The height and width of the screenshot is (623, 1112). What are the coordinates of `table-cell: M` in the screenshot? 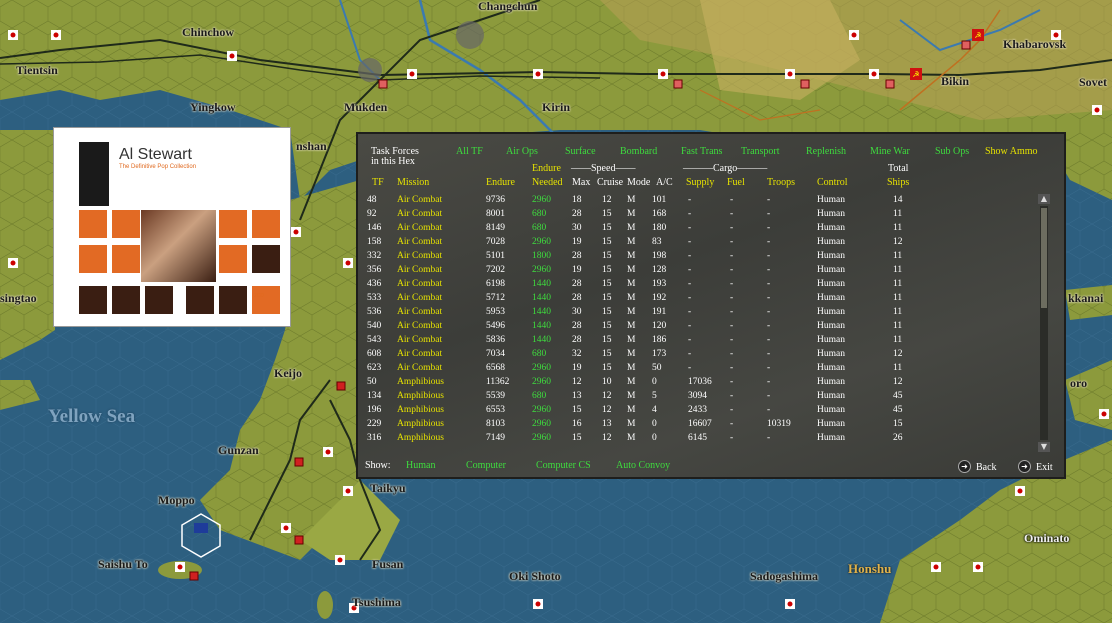 It's located at (631, 228).